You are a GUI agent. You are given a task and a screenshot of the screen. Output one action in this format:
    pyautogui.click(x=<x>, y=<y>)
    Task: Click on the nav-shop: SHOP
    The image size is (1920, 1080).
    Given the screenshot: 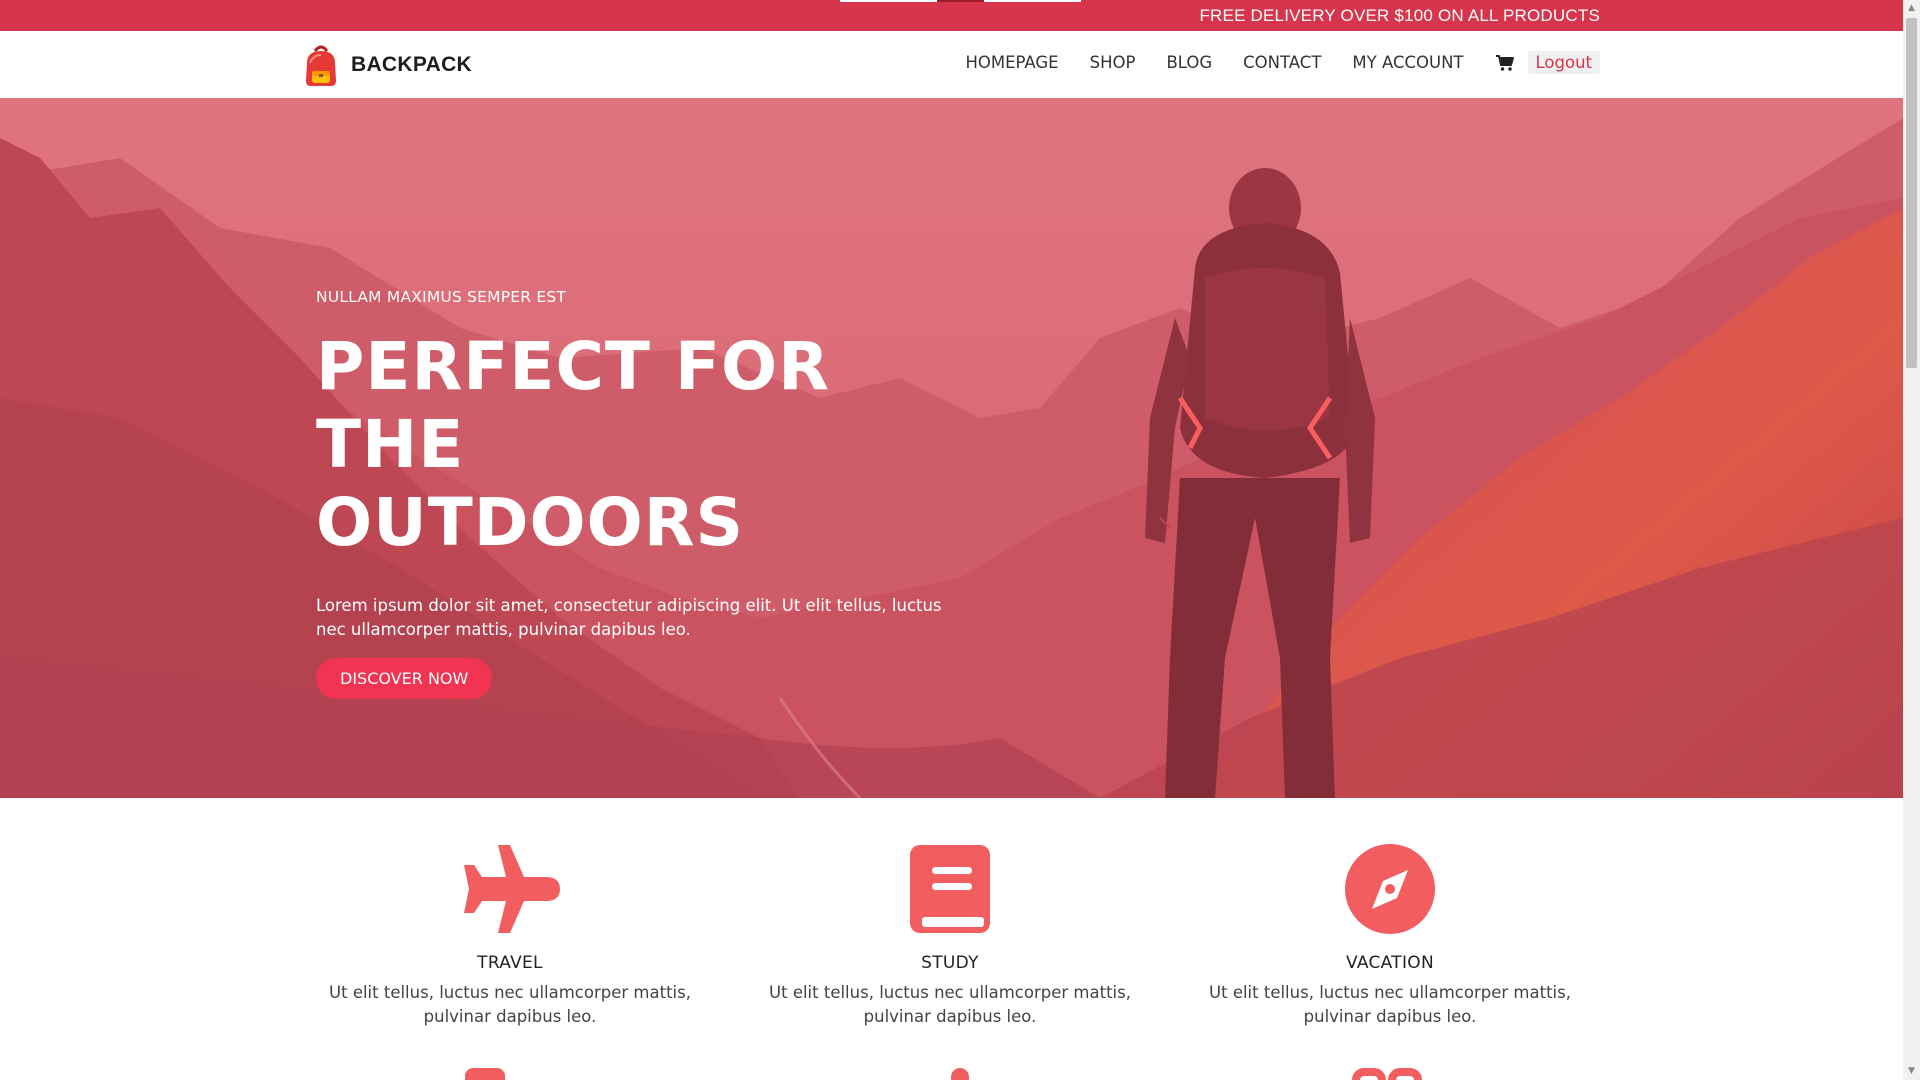 What is the action you would take?
    pyautogui.click(x=1113, y=62)
    